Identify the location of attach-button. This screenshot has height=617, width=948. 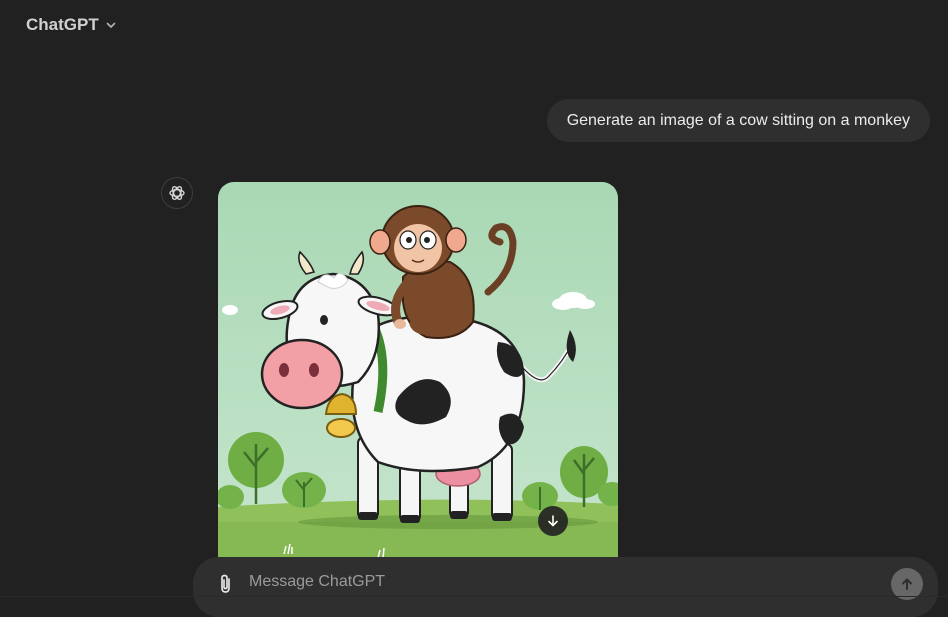
(226, 584).